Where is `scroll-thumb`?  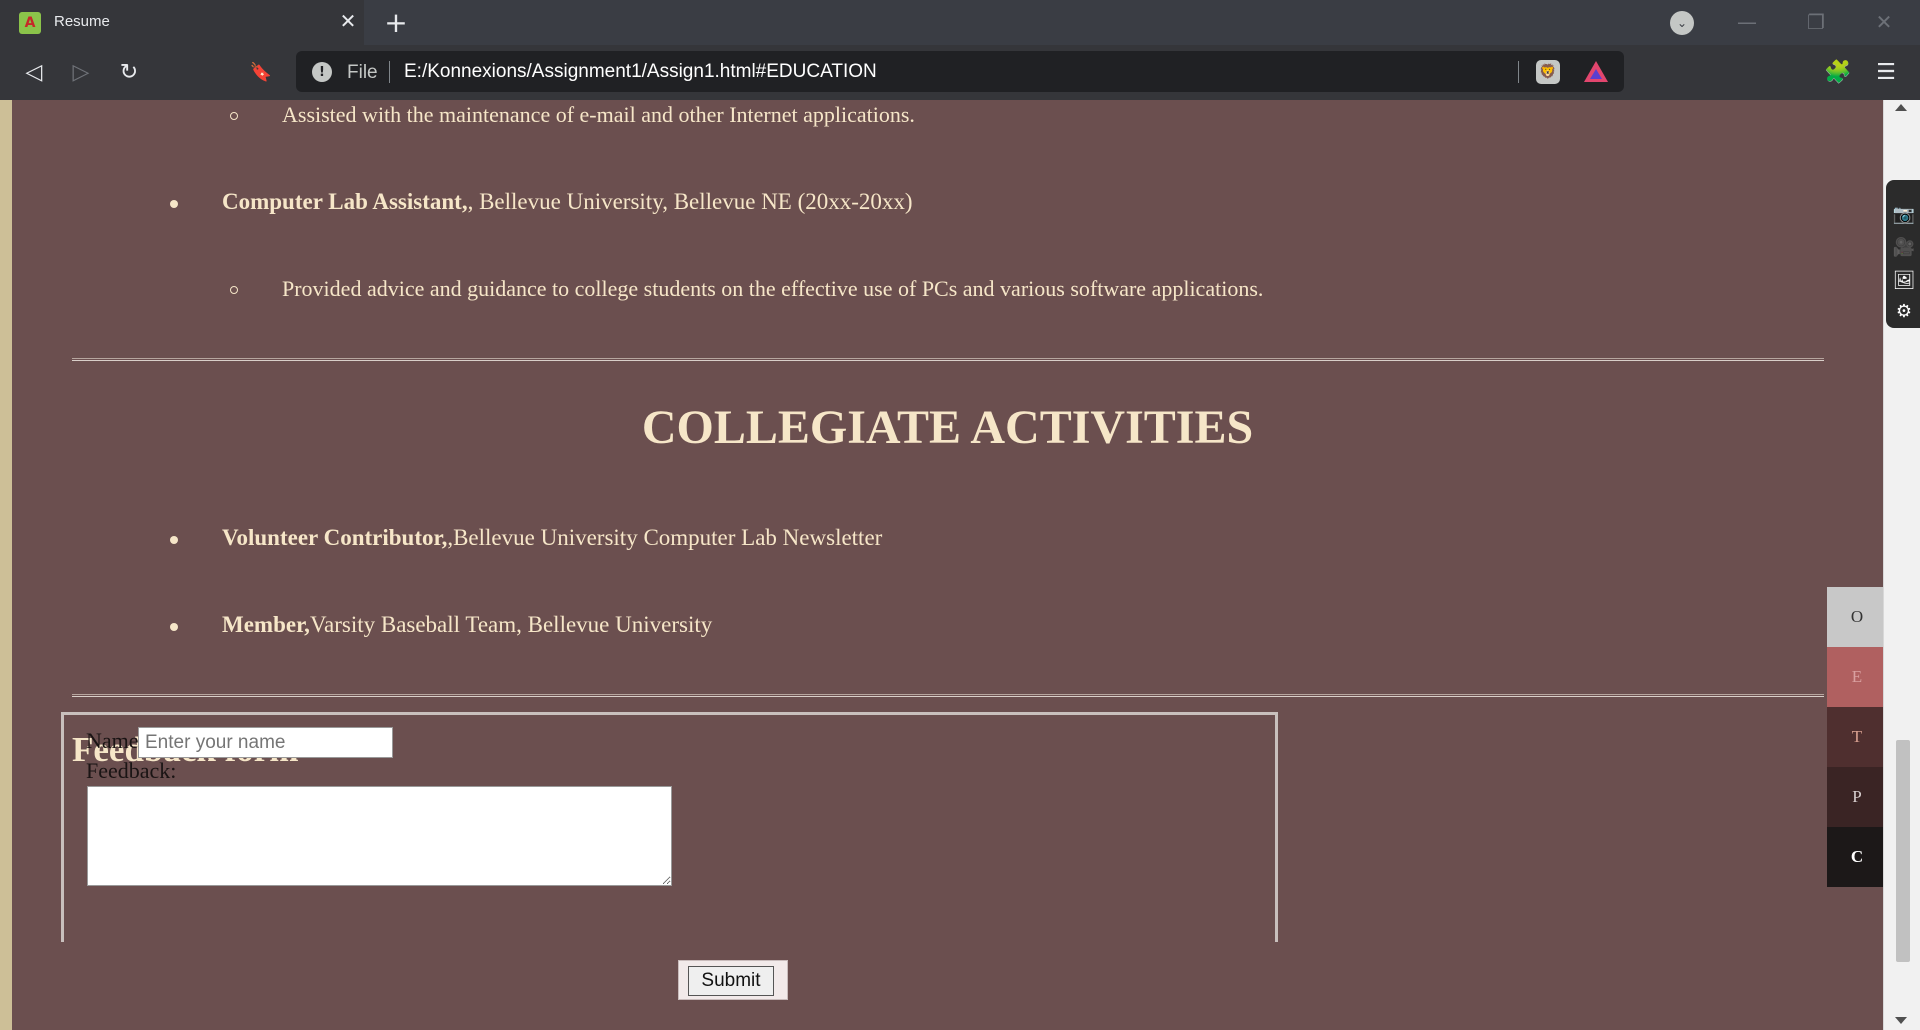
scroll-thumb is located at coordinates (1903, 851).